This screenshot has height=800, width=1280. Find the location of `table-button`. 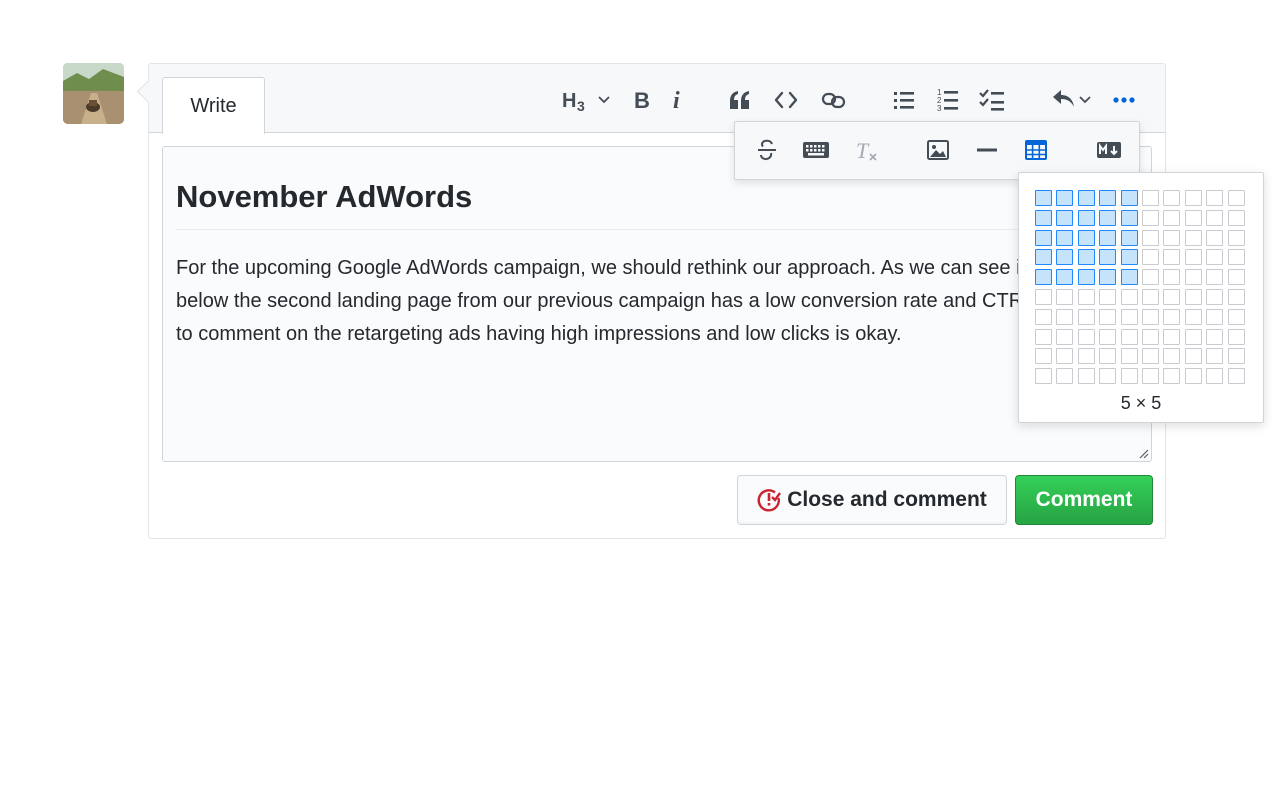

table-button is located at coordinates (1036, 150).